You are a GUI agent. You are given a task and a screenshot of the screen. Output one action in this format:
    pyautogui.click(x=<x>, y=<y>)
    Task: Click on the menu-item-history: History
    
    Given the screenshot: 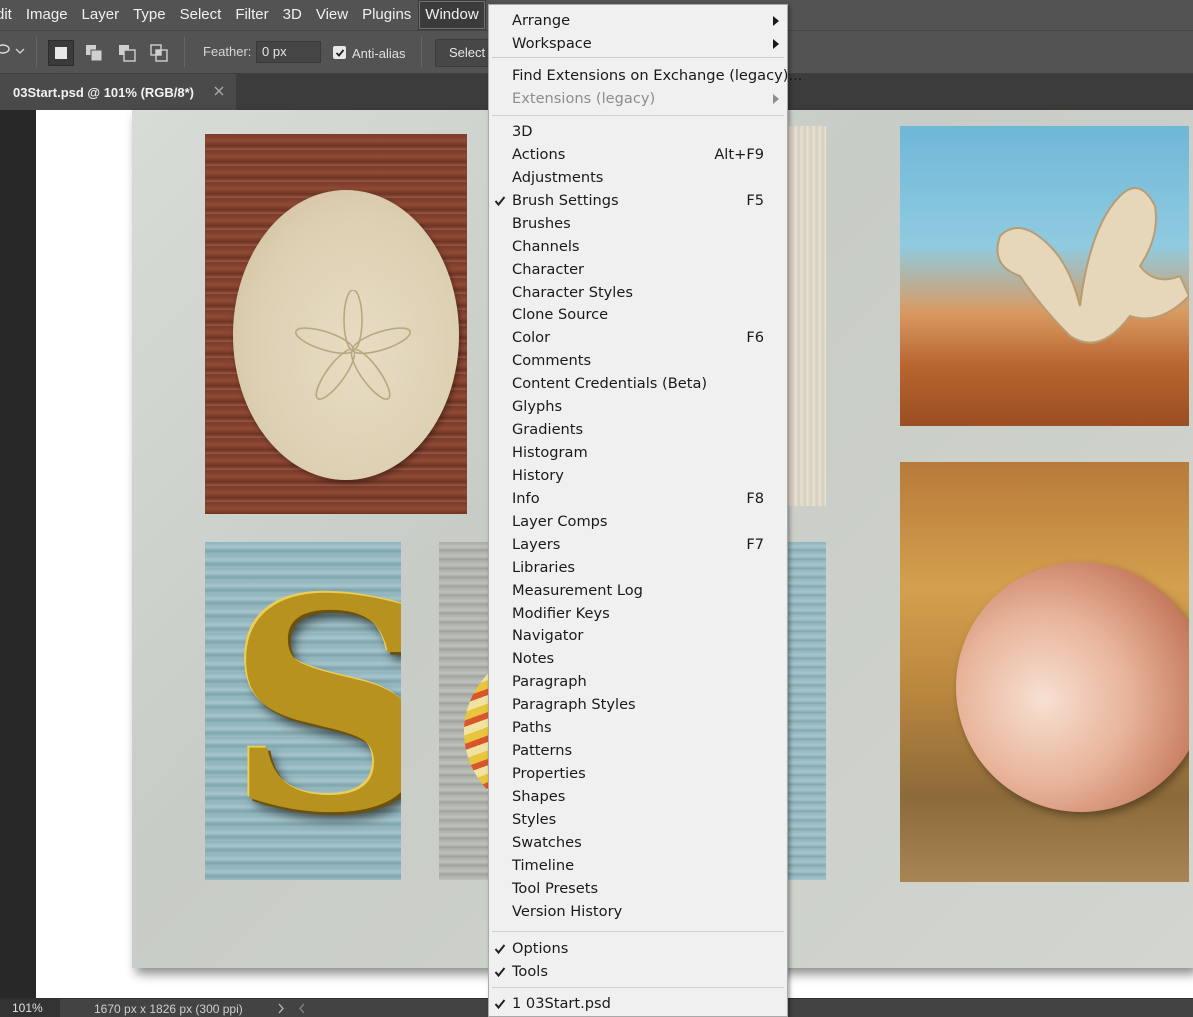 What is the action you would take?
    pyautogui.click(x=638, y=476)
    